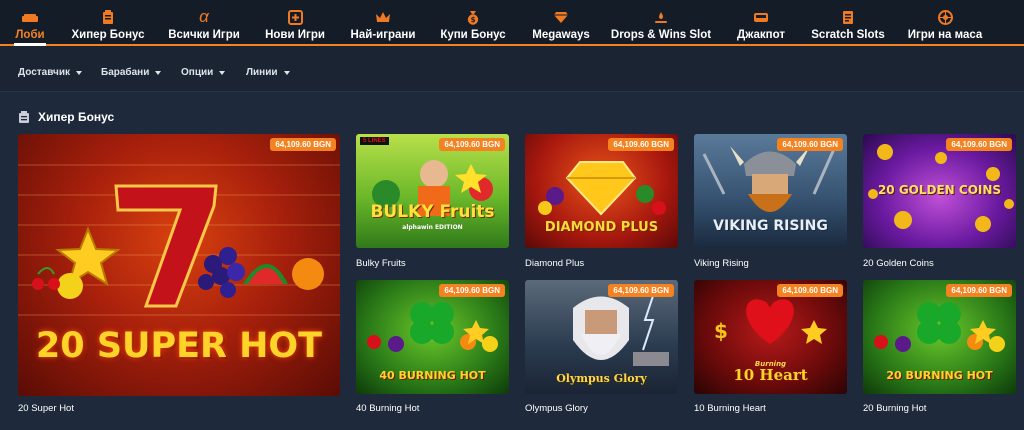 The width and height of the screenshot is (1024, 430). Describe the element at coordinates (761, 35) in the screenshot. I see `nav-label: Джакпот` at that location.